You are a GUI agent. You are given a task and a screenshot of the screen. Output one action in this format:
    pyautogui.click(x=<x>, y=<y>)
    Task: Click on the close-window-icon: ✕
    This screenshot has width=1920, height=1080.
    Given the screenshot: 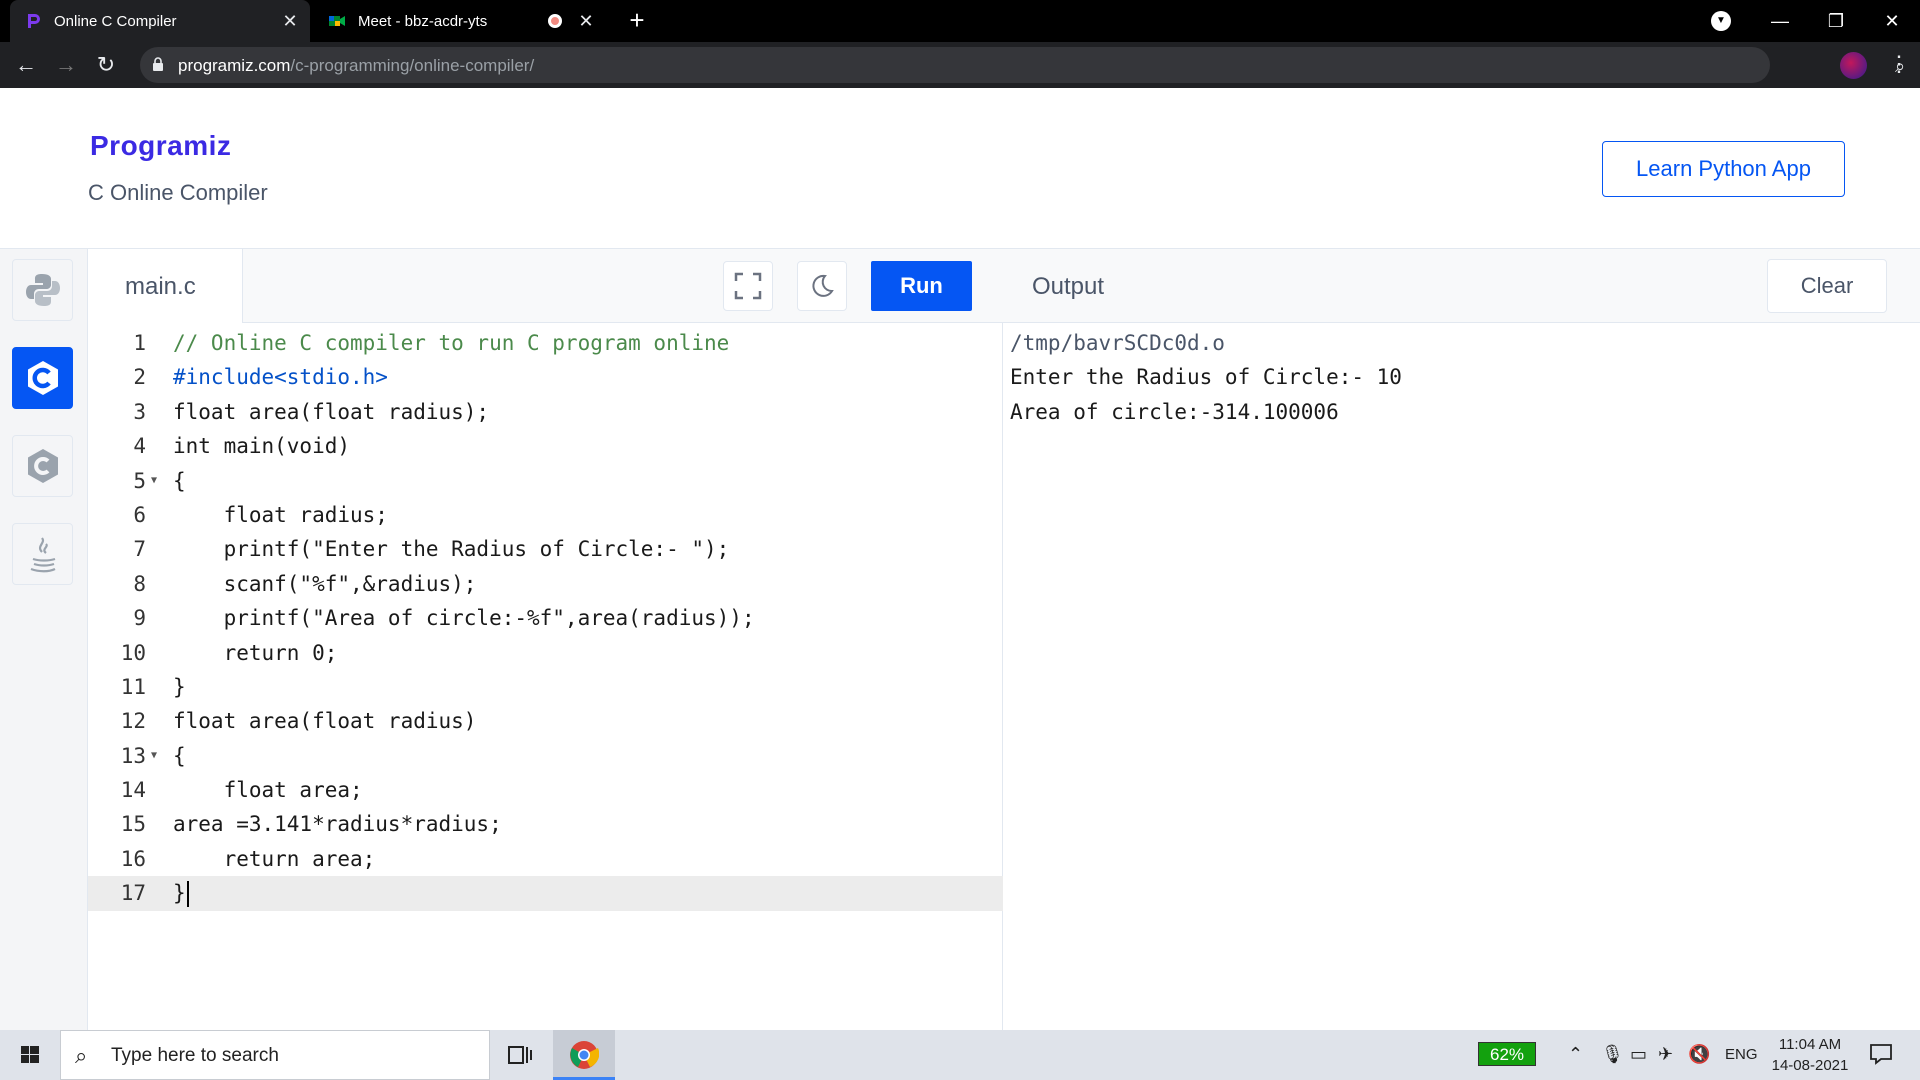 What is the action you would take?
    pyautogui.click(x=1892, y=21)
    